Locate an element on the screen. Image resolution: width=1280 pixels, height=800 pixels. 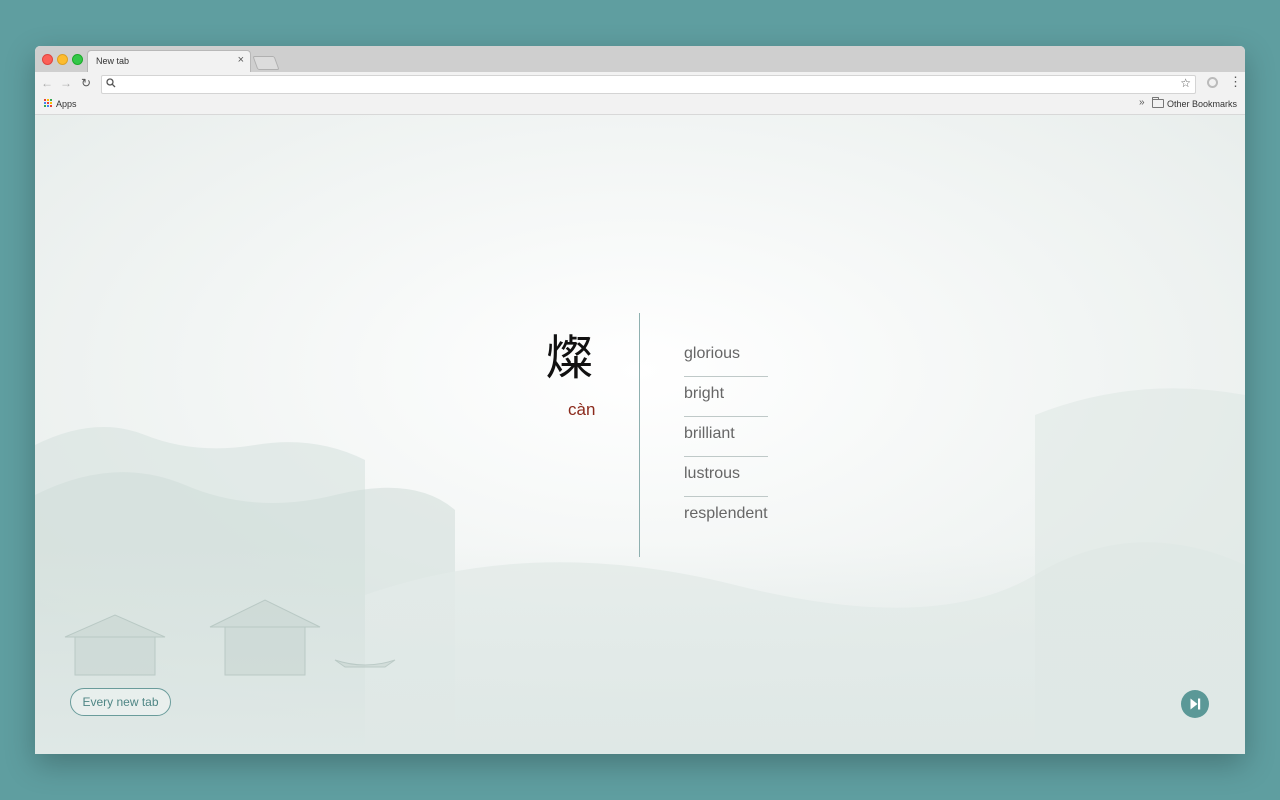
tab-strip: New tab × is located at coordinates (640, 59).